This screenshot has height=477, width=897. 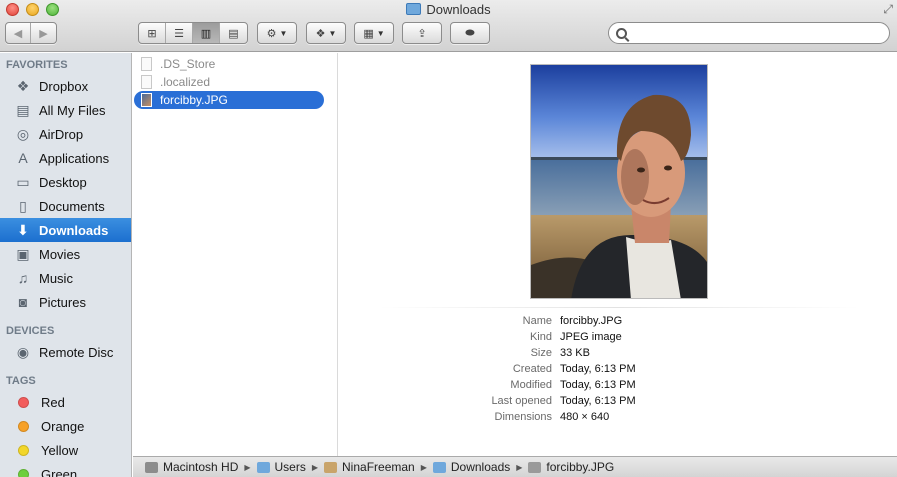 What do you see at coordinates (283, 33) in the screenshot?
I see `chevron-down-icon: ▼` at bounding box center [283, 33].